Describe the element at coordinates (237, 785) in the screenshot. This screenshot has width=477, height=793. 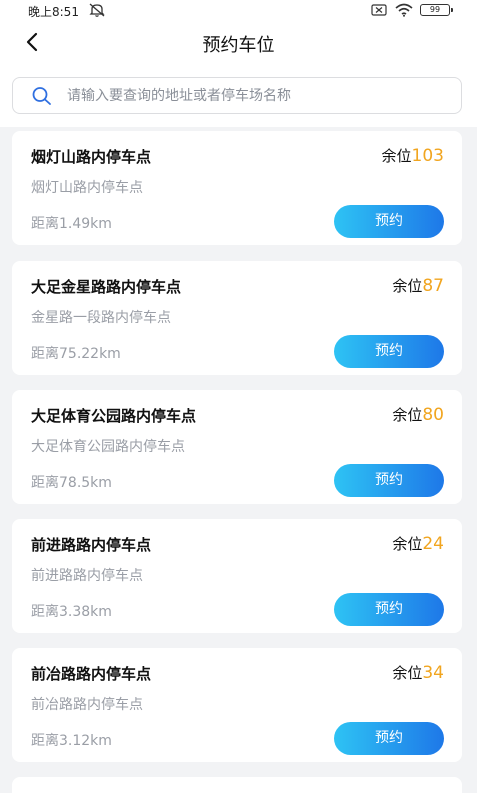
I see `parking-card-partial` at that location.